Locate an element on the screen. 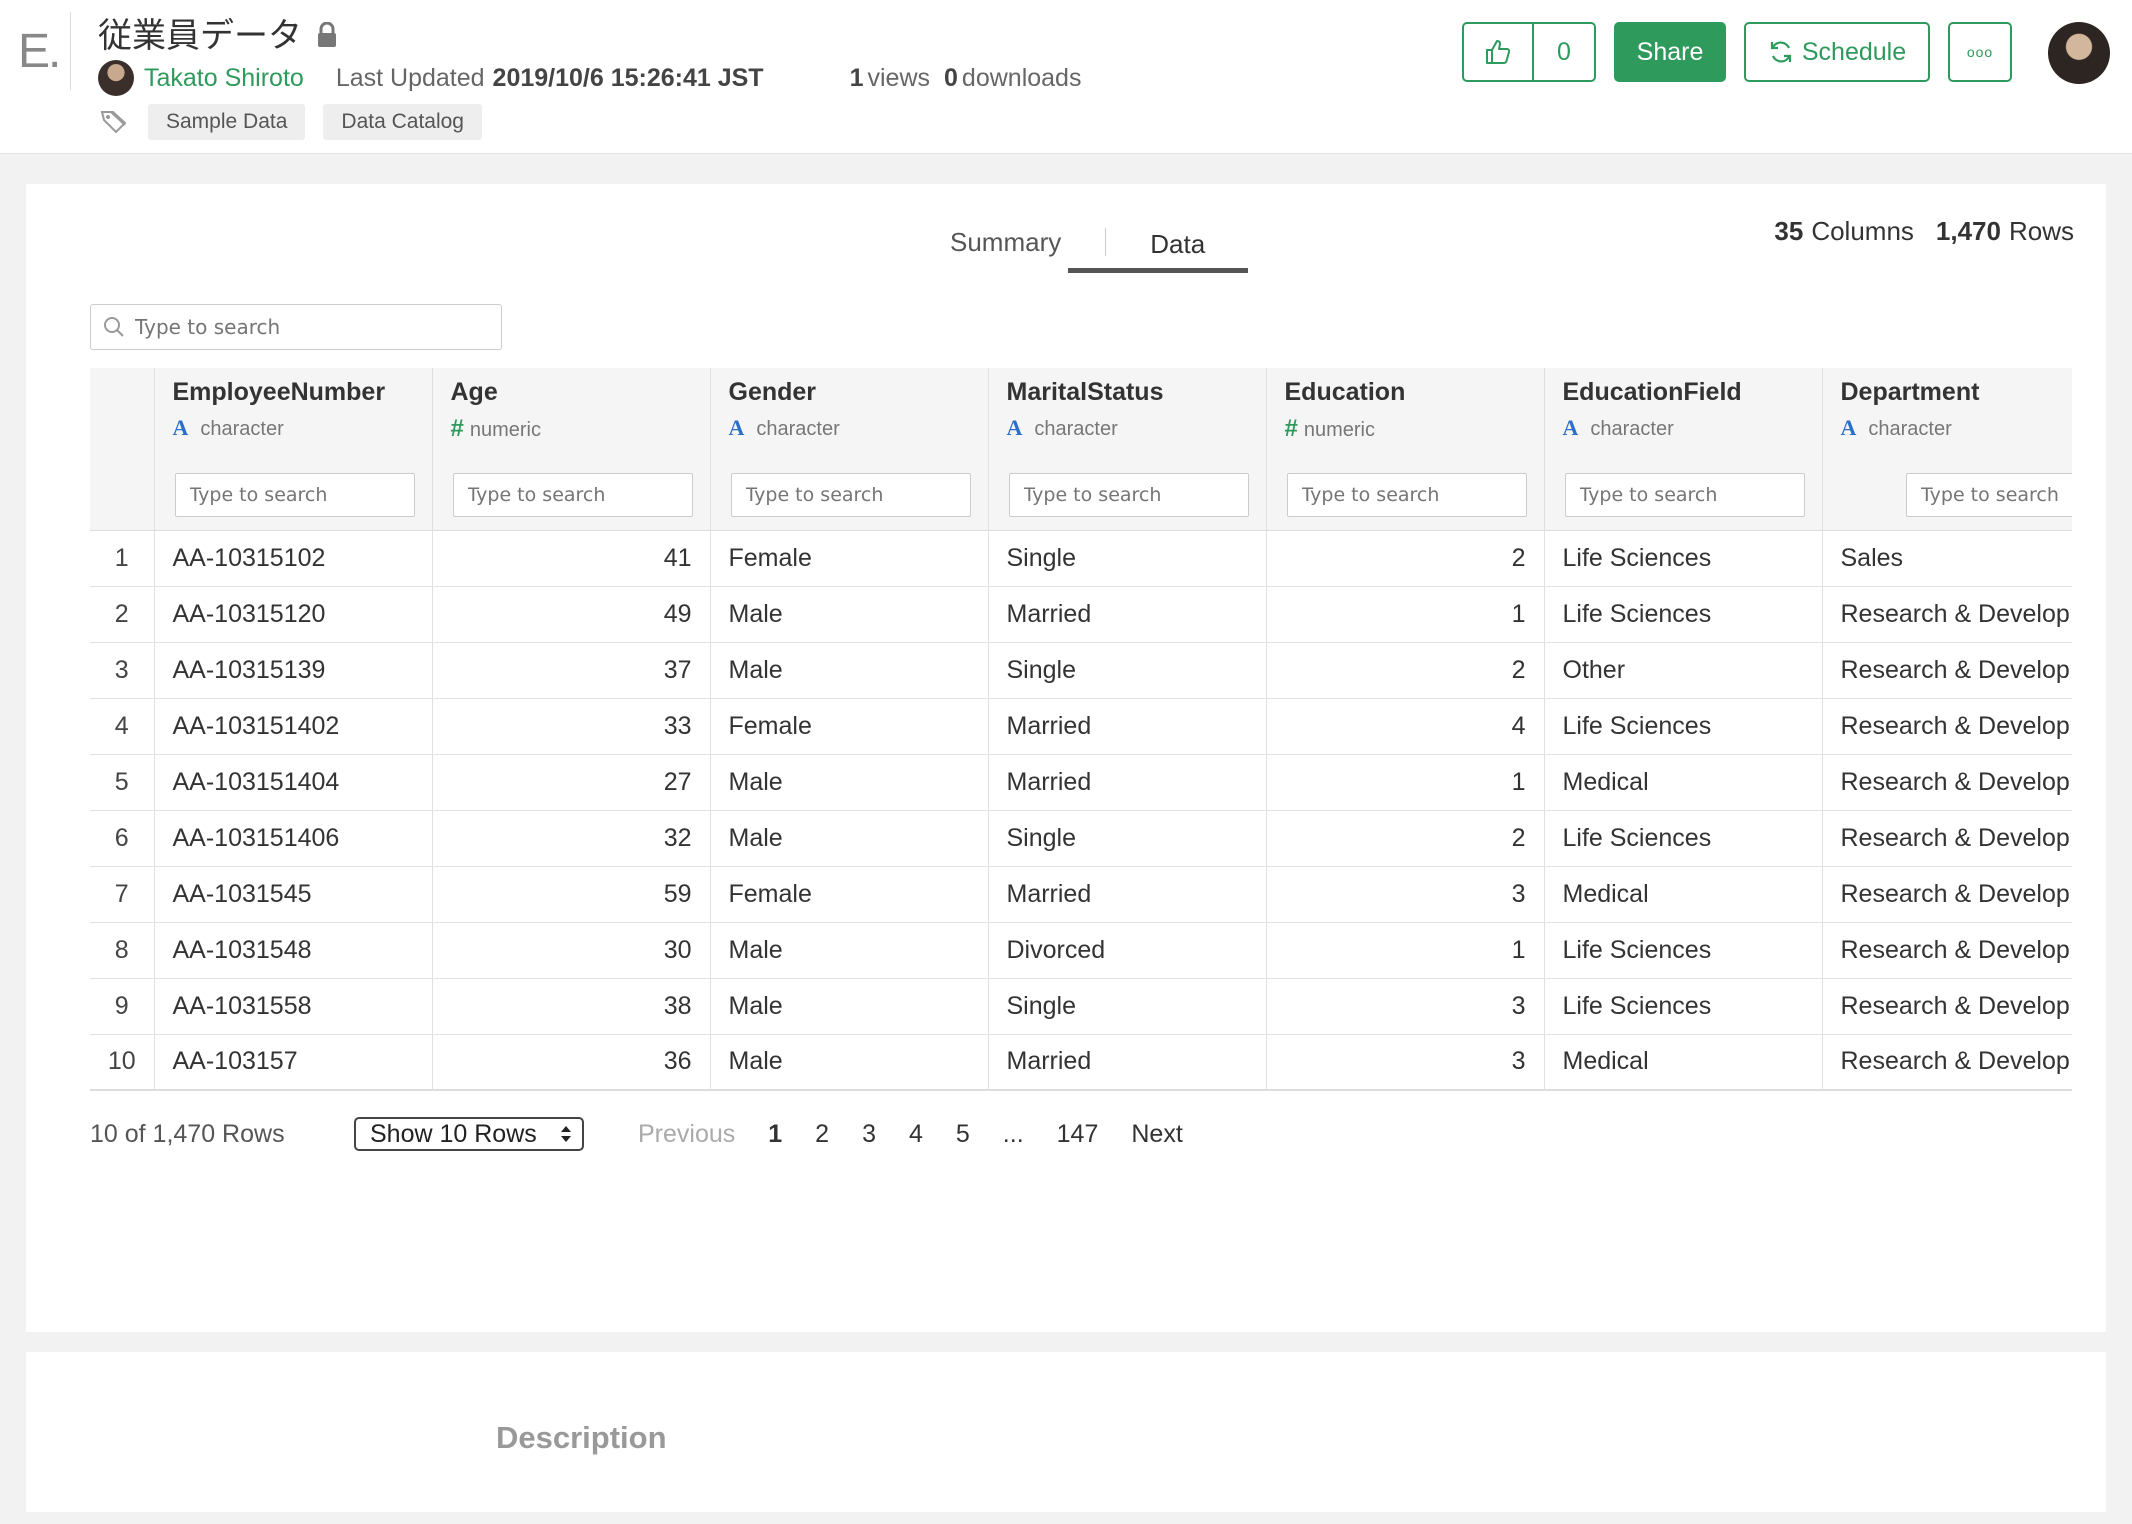 This screenshot has height=1524, width=2132. show-rows-select: Show 10 Rows is located at coordinates (469, 1134).